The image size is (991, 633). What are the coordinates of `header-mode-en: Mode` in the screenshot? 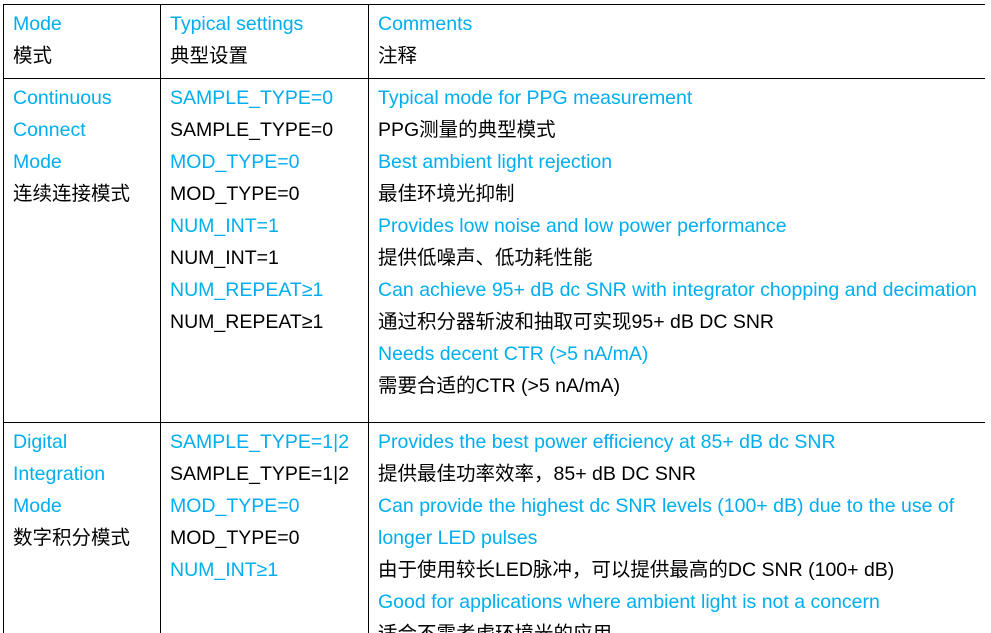 It's located at (37, 24).